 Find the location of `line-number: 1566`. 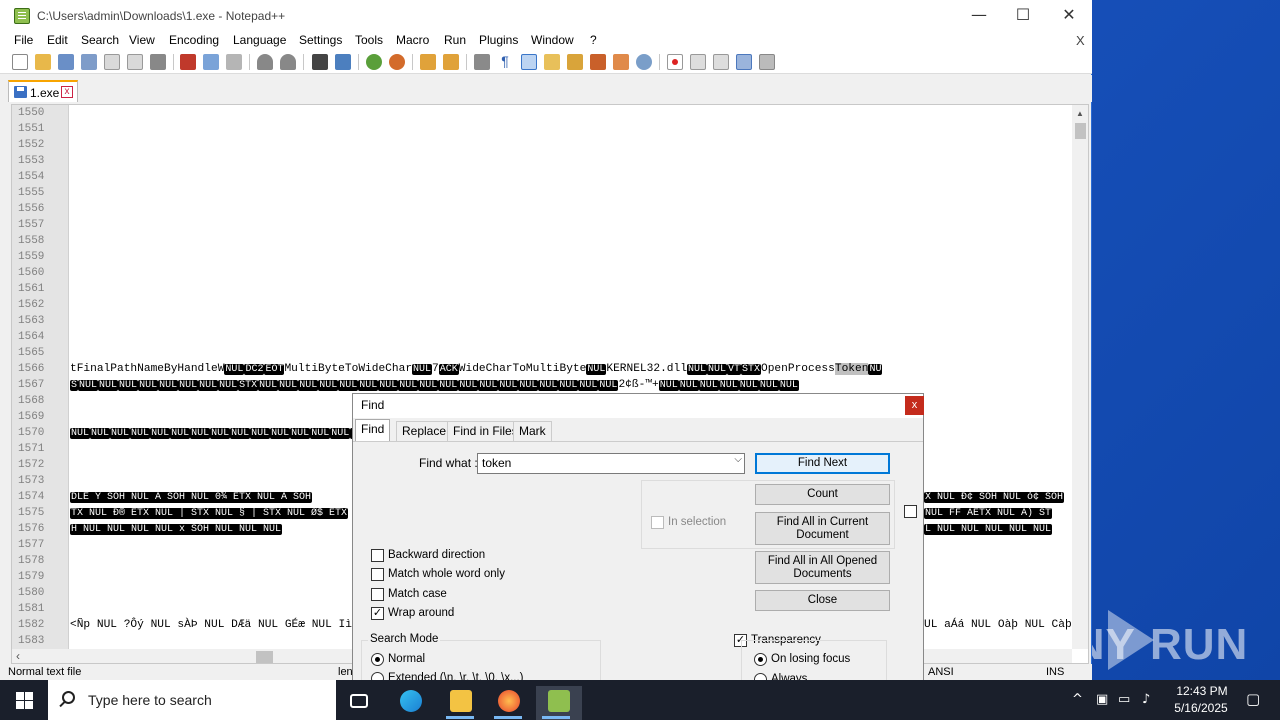

line-number: 1566 is located at coordinates (31, 369).